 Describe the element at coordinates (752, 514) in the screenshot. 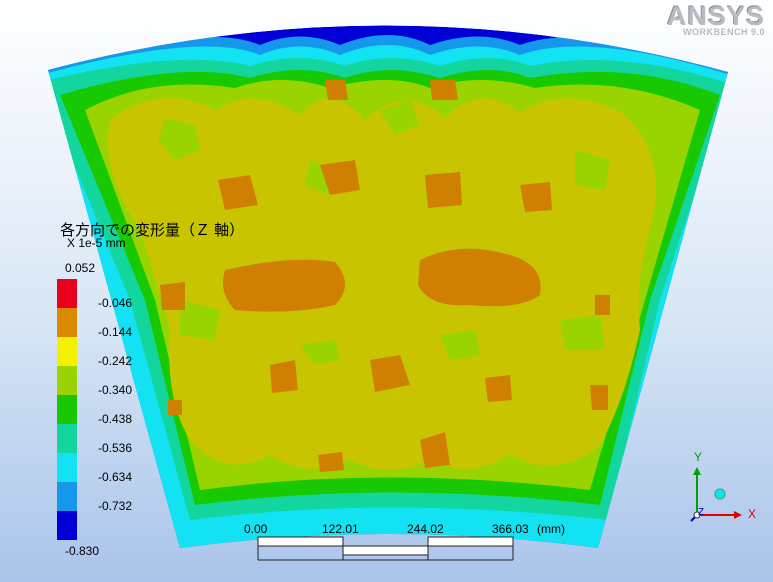

I see `x-axis-label: X` at that location.